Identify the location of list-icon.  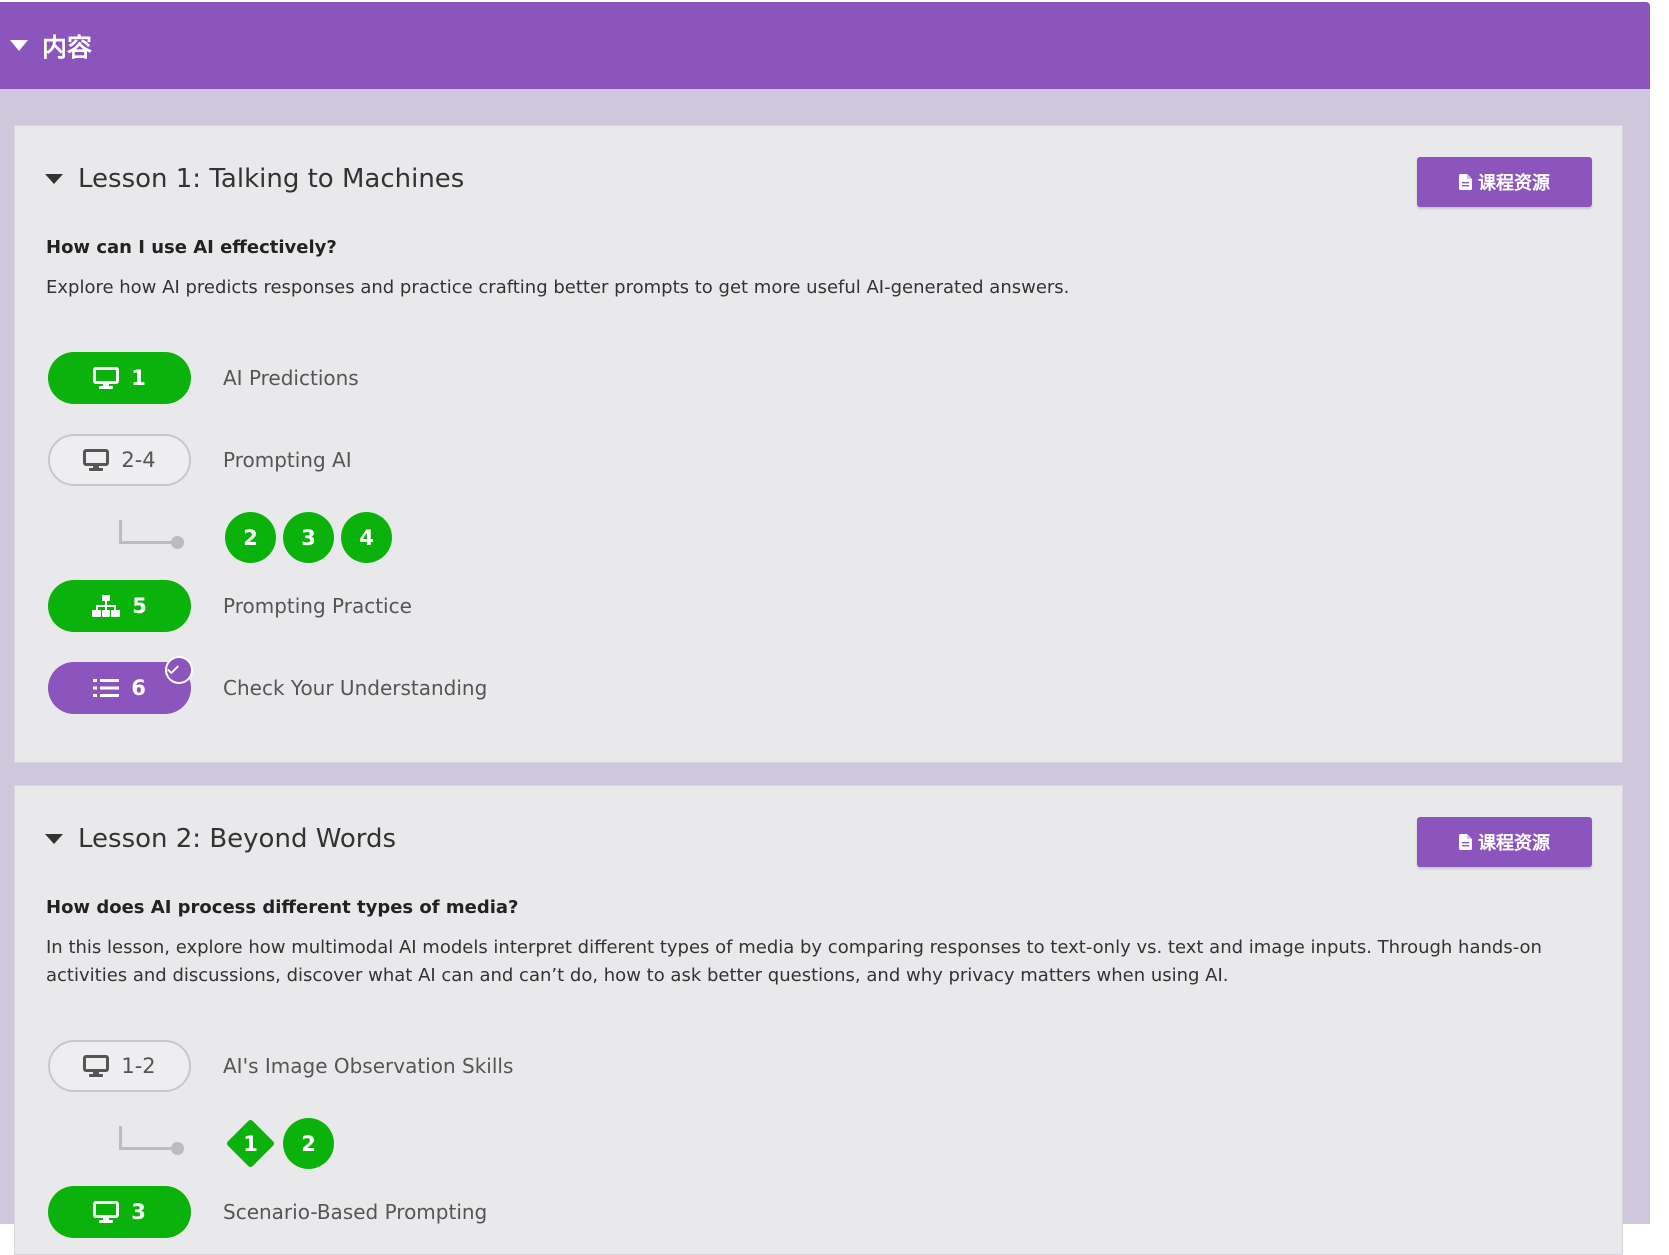
(106, 688).